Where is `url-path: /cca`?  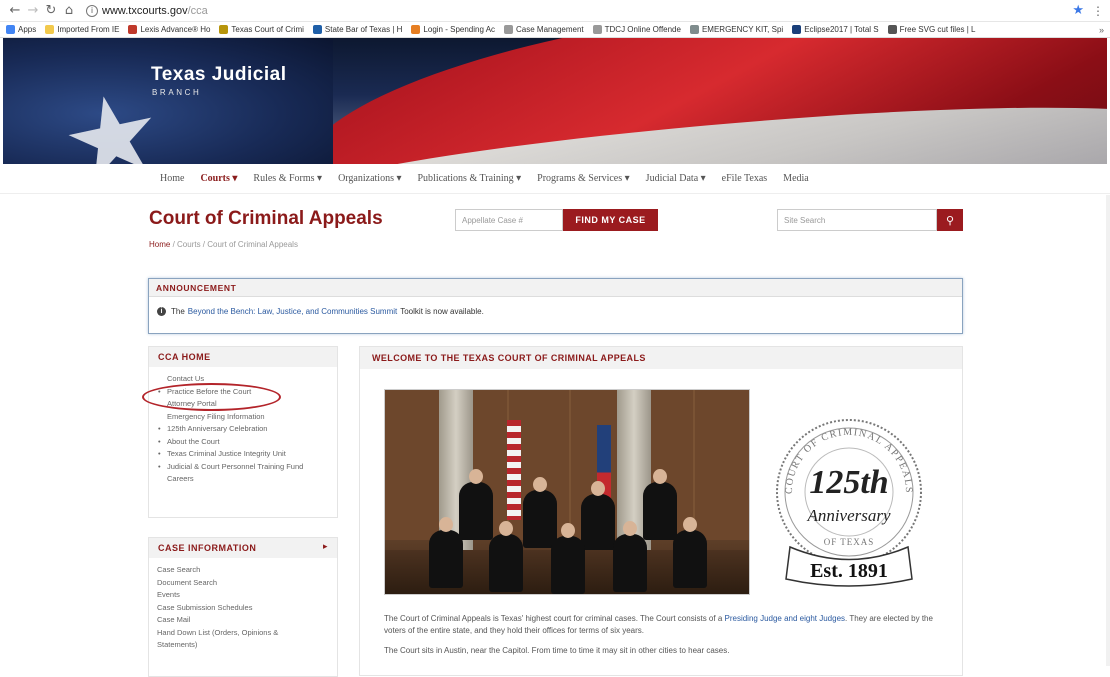
url-path: /cca is located at coordinates (197, 10).